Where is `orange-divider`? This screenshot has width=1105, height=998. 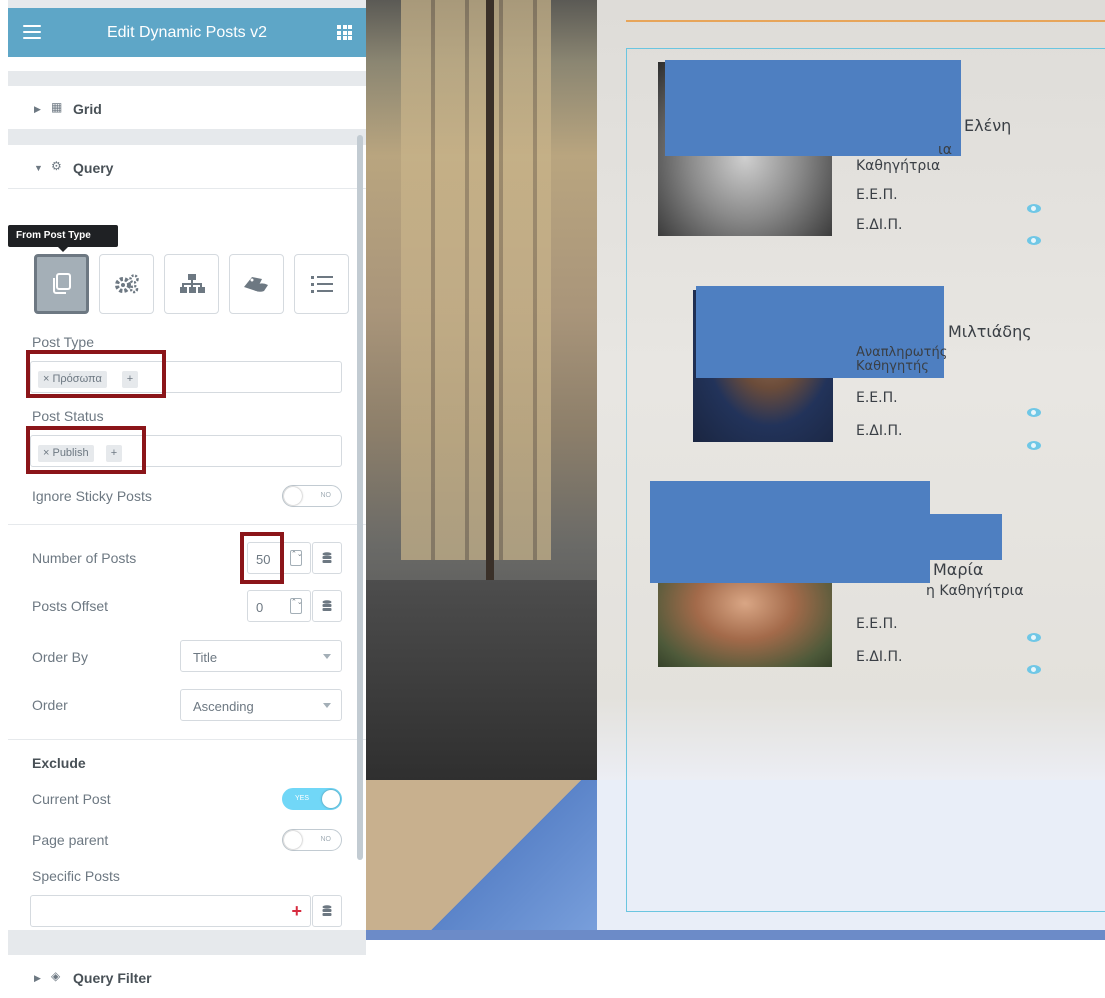 orange-divider is located at coordinates (865, 21).